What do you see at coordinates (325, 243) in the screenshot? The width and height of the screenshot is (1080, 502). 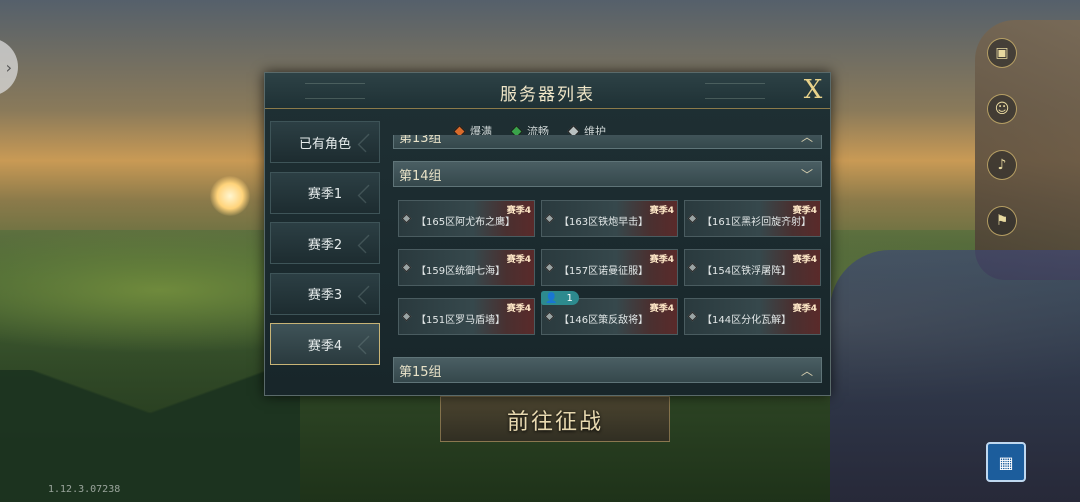 I see `tab-season-2: 赛季2` at bounding box center [325, 243].